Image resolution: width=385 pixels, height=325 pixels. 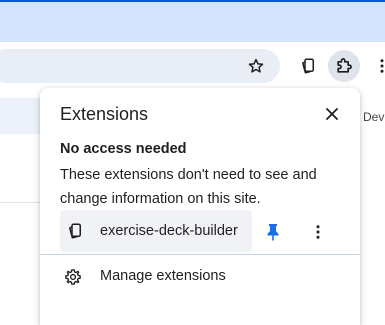 I want to click on browser-menu-button, so click(x=376, y=66).